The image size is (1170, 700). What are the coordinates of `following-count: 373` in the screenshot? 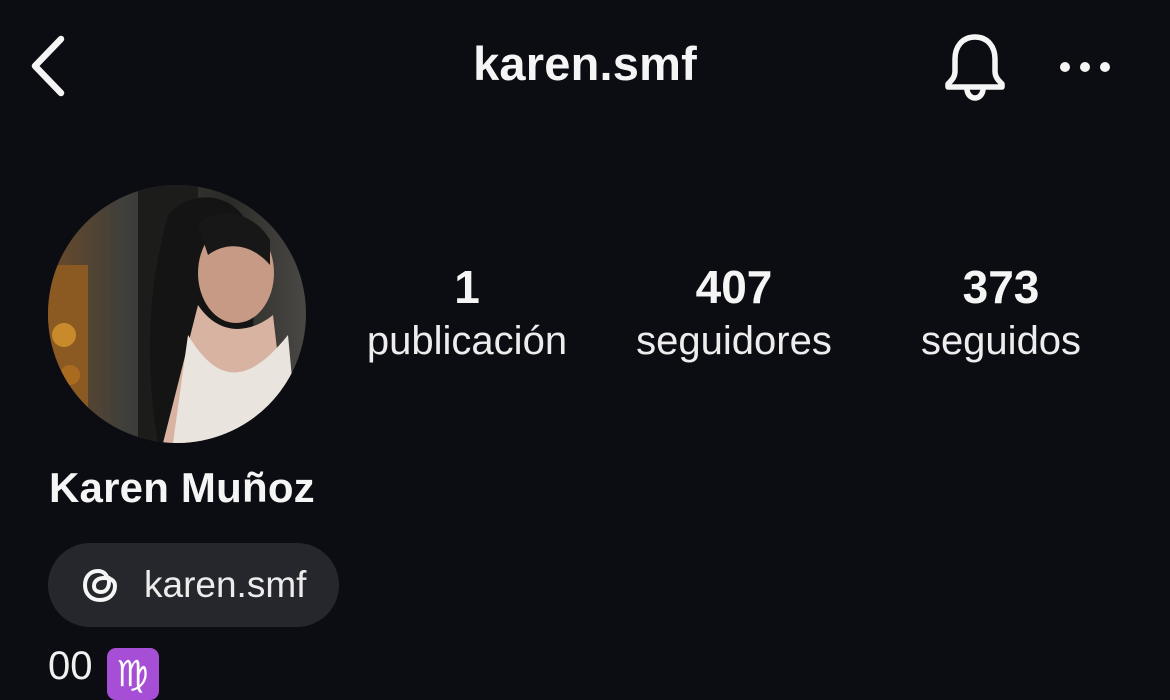 It's located at (1001, 287).